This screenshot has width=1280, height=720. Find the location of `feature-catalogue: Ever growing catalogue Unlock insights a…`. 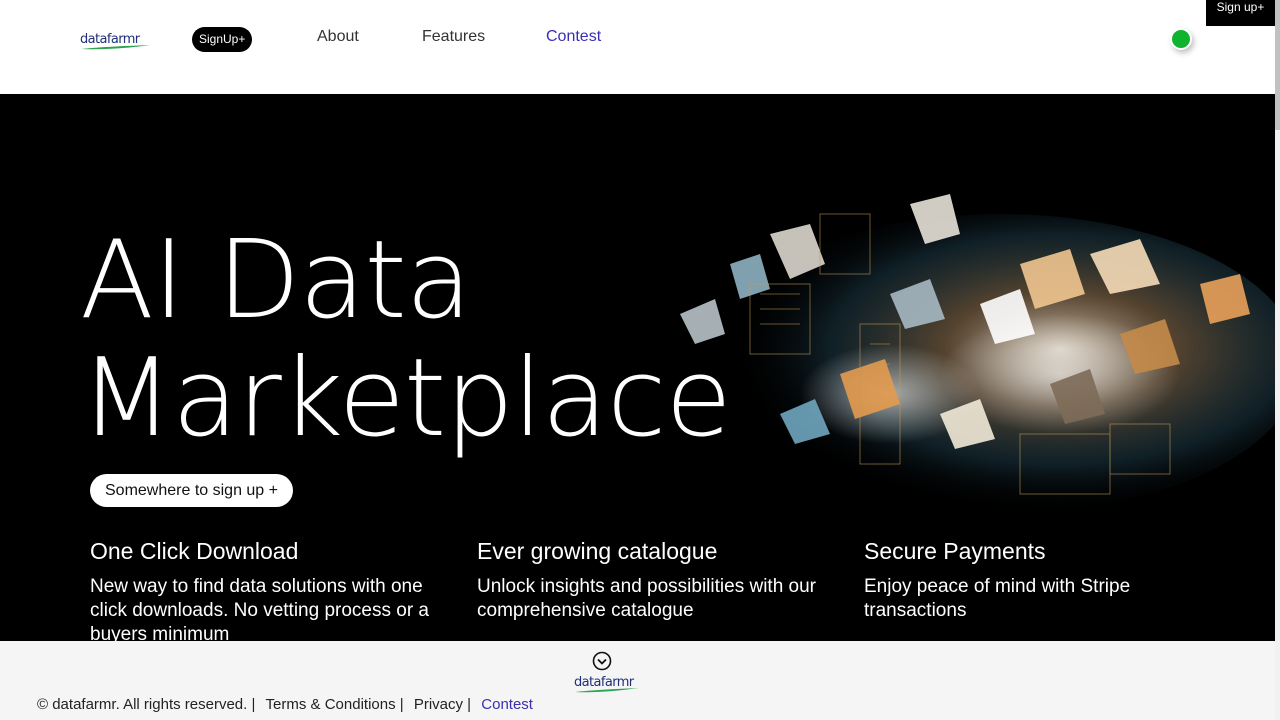

feature-catalogue: Ever growing catalogue Unlock insights a… is located at coordinates (647, 580).